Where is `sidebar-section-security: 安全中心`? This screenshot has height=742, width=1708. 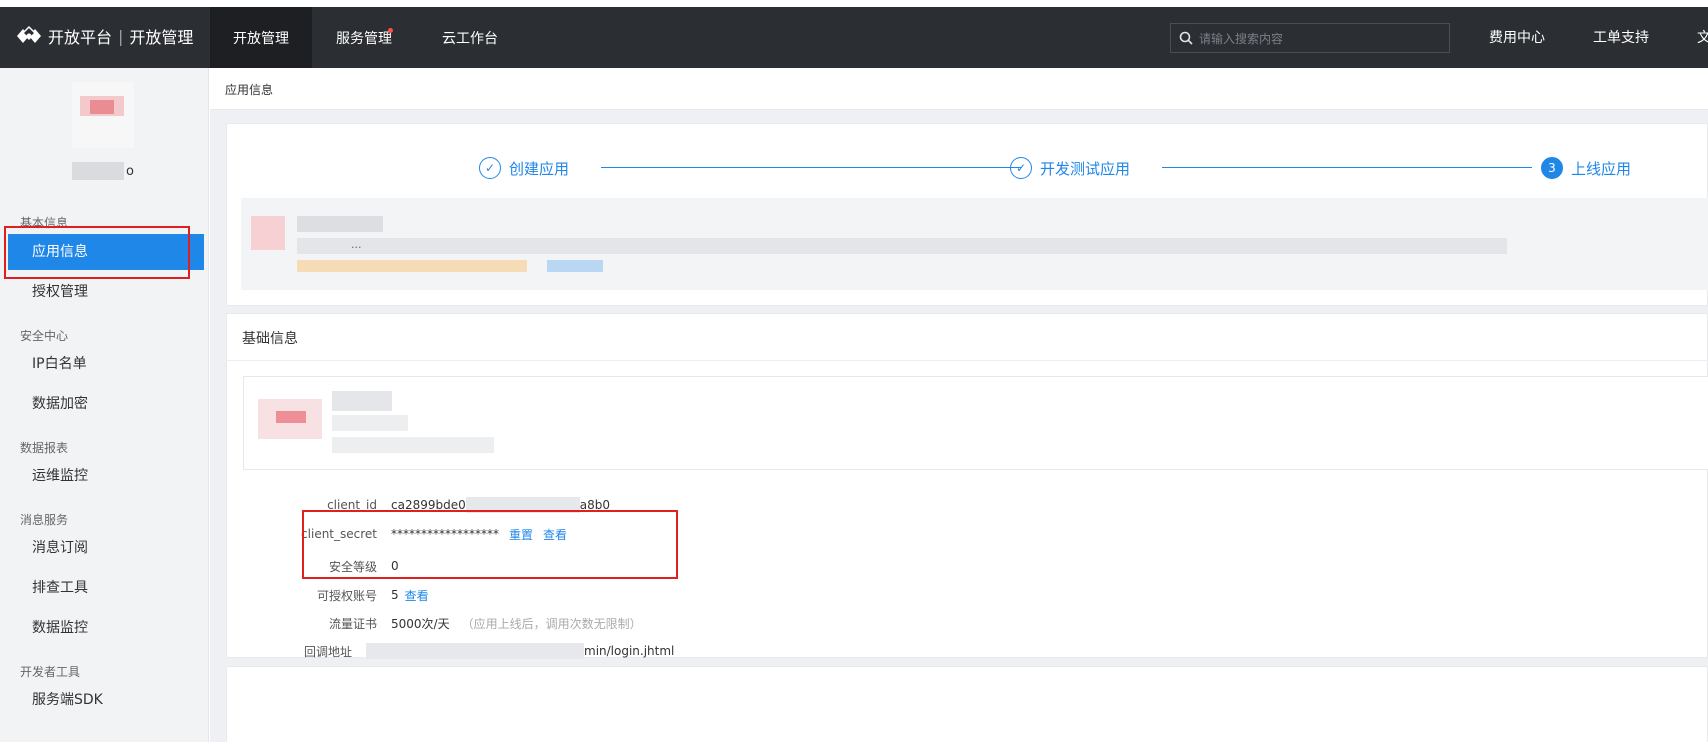
sidebar-section-security: 安全中心 is located at coordinates (44, 336).